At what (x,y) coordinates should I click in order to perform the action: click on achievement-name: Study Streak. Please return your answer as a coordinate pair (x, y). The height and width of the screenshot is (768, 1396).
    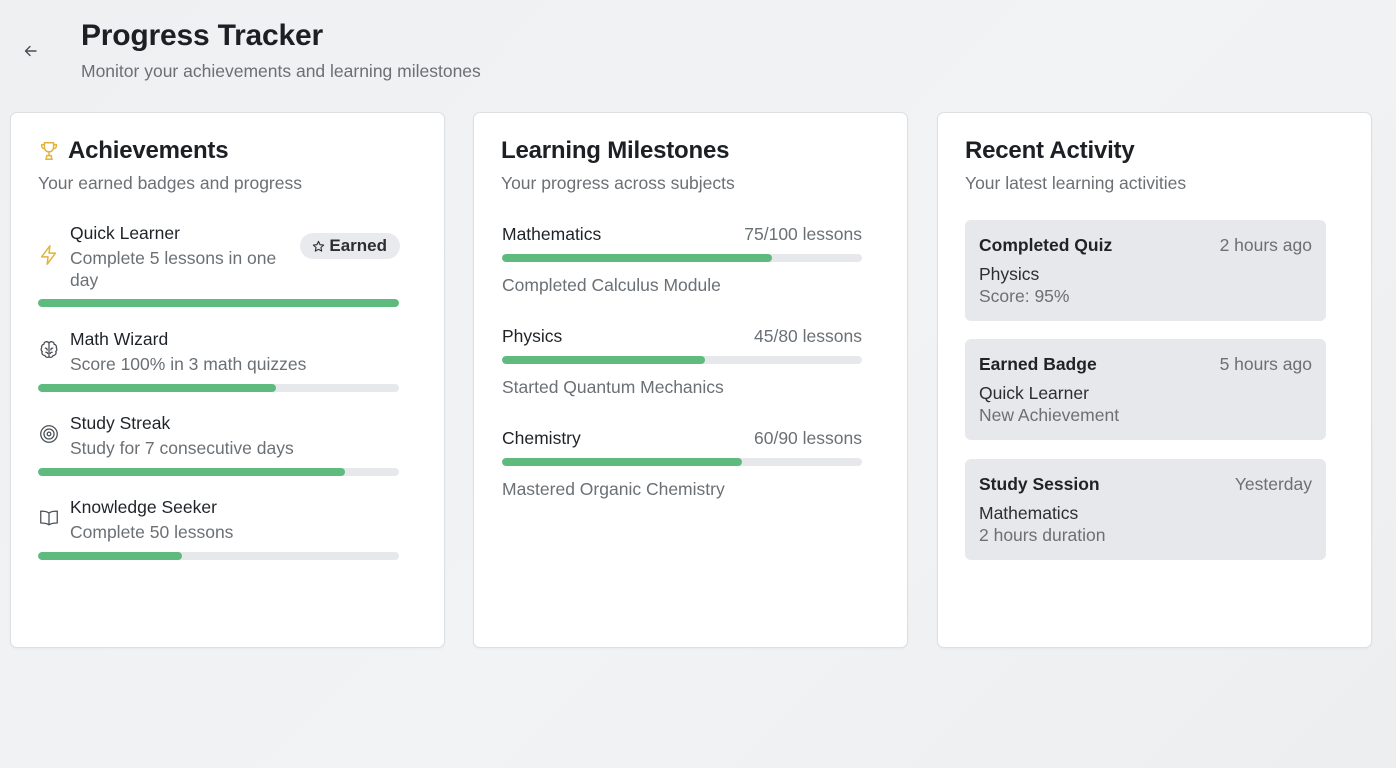
    Looking at the image, I should click on (120, 423).